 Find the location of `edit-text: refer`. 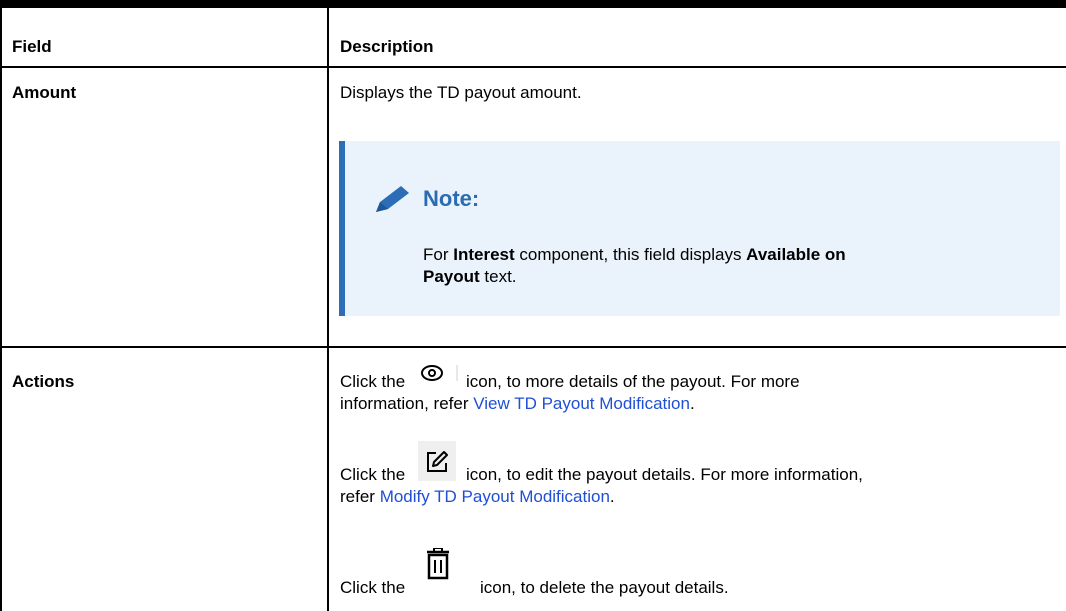

edit-text: refer is located at coordinates (360, 496).